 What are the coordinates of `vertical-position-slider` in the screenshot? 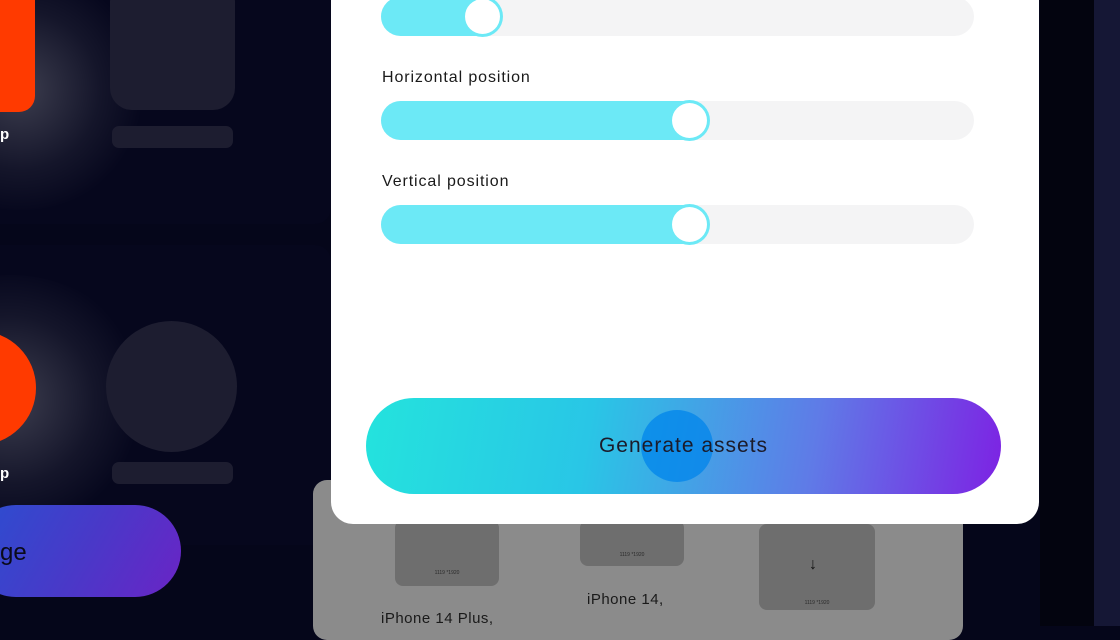 It's located at (677, 224).